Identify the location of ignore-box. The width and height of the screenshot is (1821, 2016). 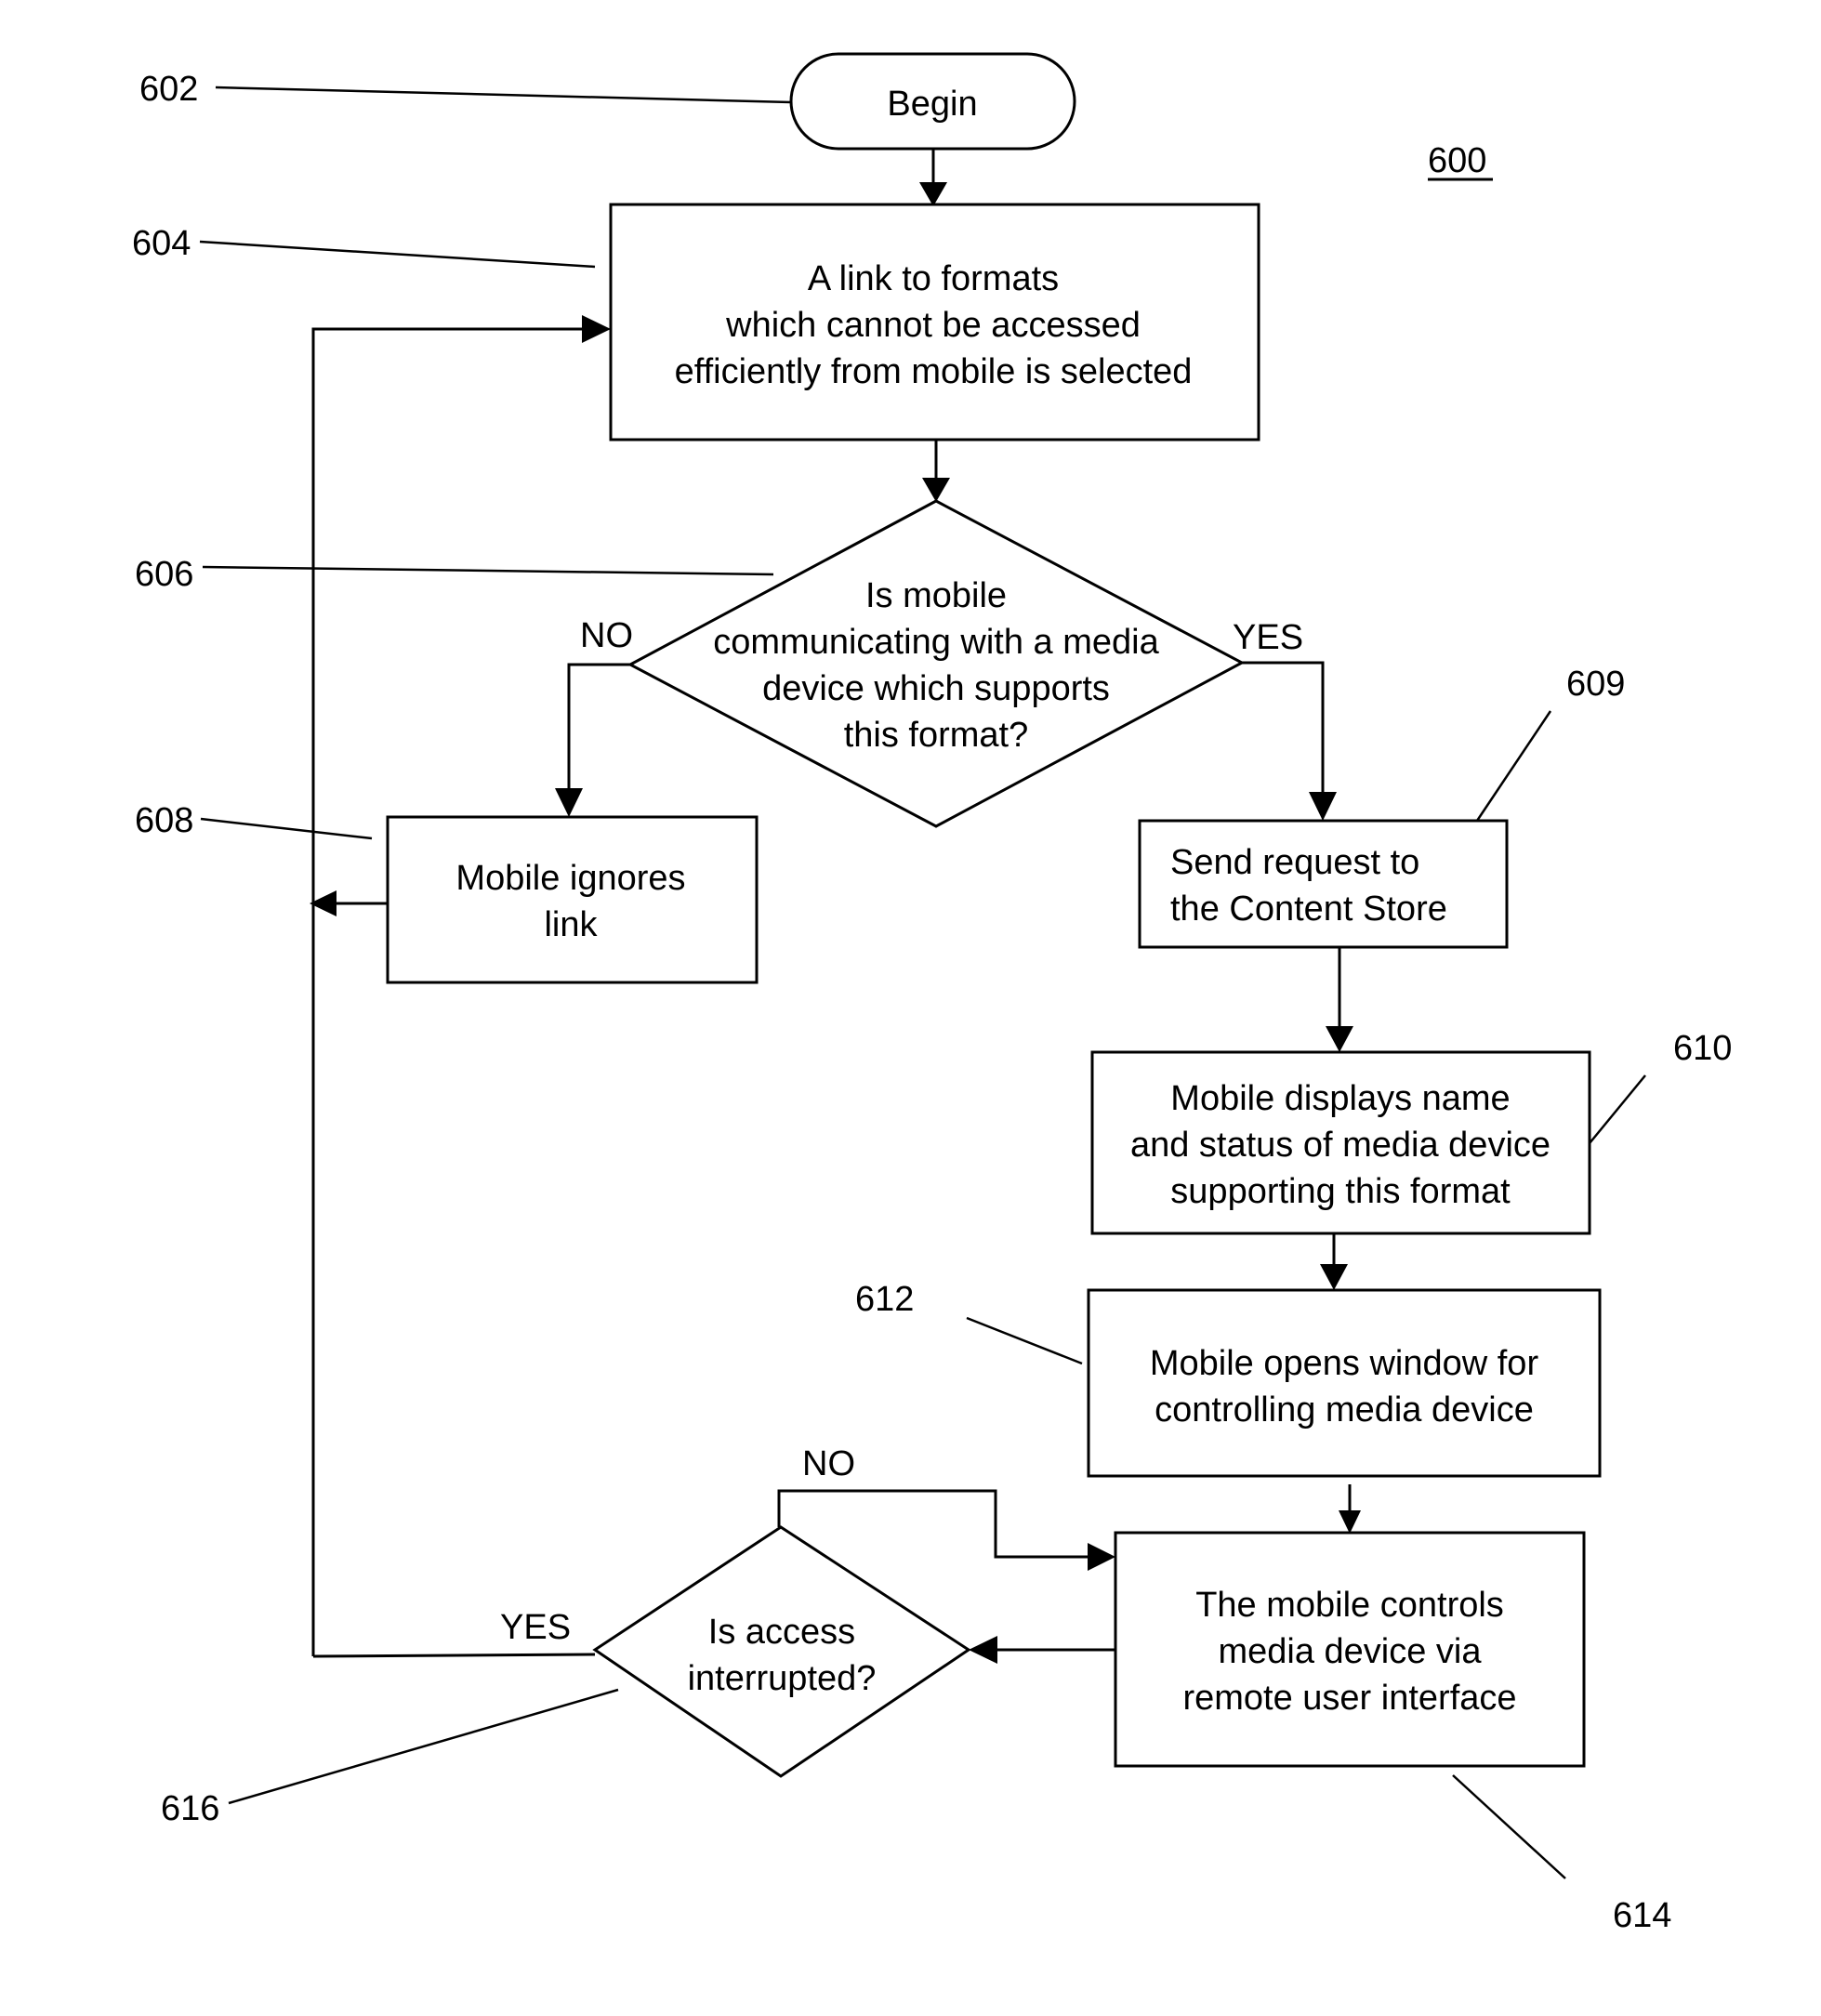
(572, 900).